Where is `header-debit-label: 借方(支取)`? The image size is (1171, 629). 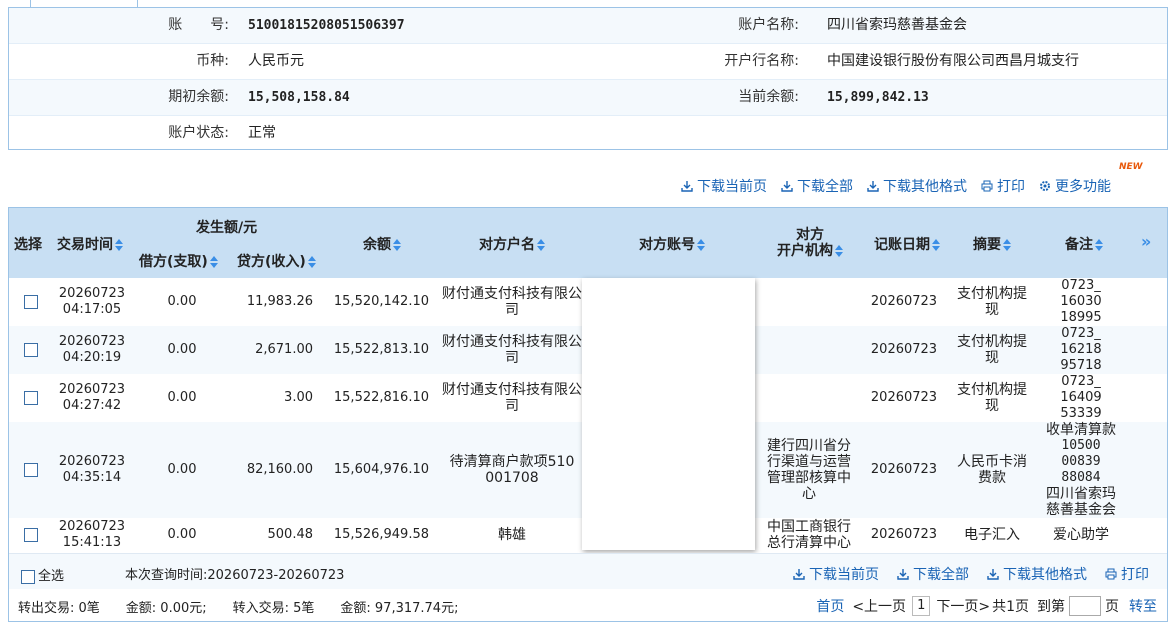
header-debit-label: 借方(支取) is located at coordinates (173, 262).